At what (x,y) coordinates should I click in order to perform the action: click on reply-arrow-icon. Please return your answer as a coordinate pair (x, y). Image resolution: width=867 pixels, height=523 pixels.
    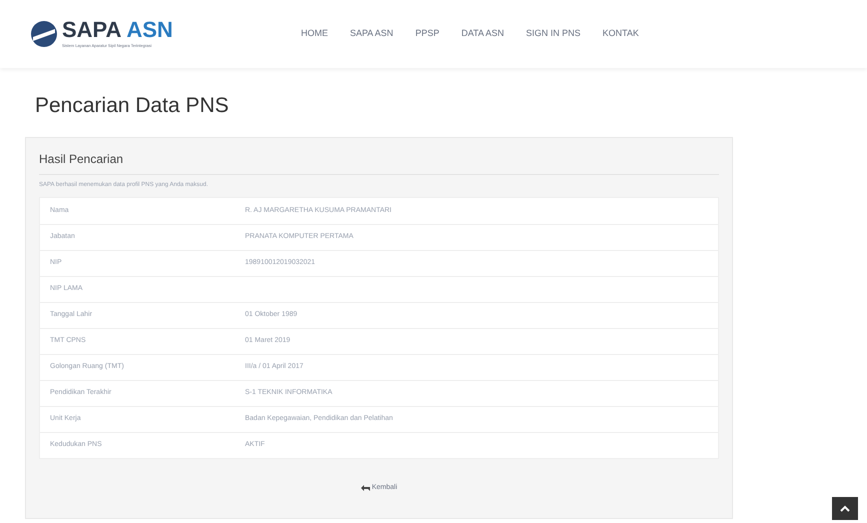
    Looking at the image, I should click on (365, 488).